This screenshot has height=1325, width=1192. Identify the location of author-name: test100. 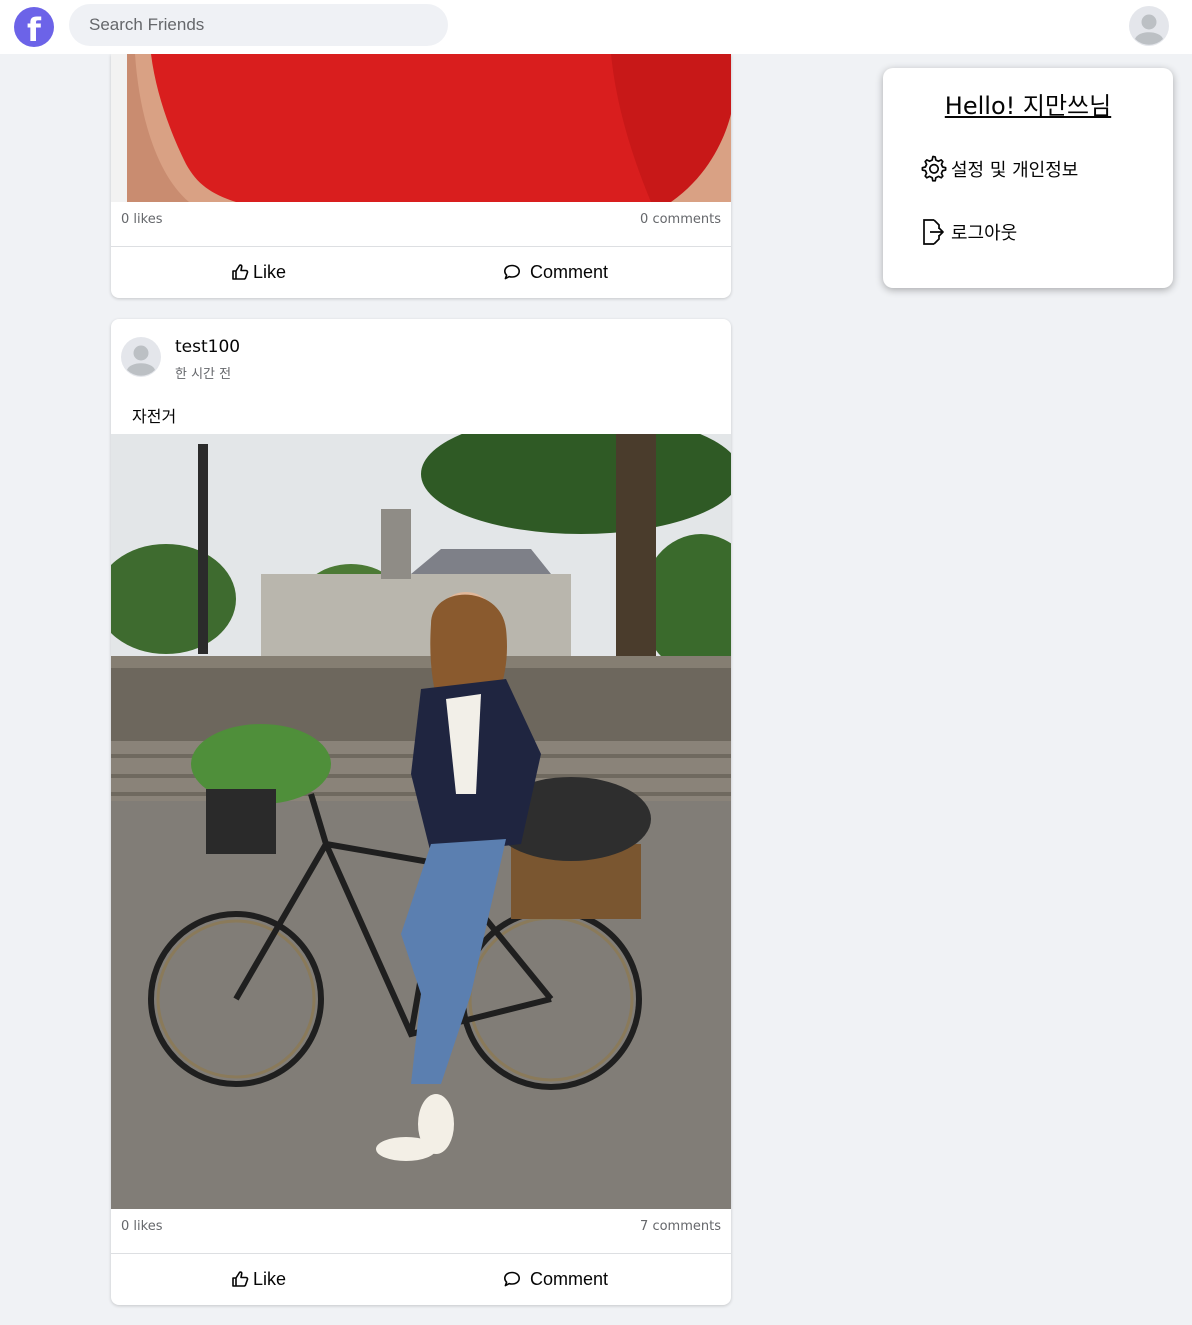
(207, 347).